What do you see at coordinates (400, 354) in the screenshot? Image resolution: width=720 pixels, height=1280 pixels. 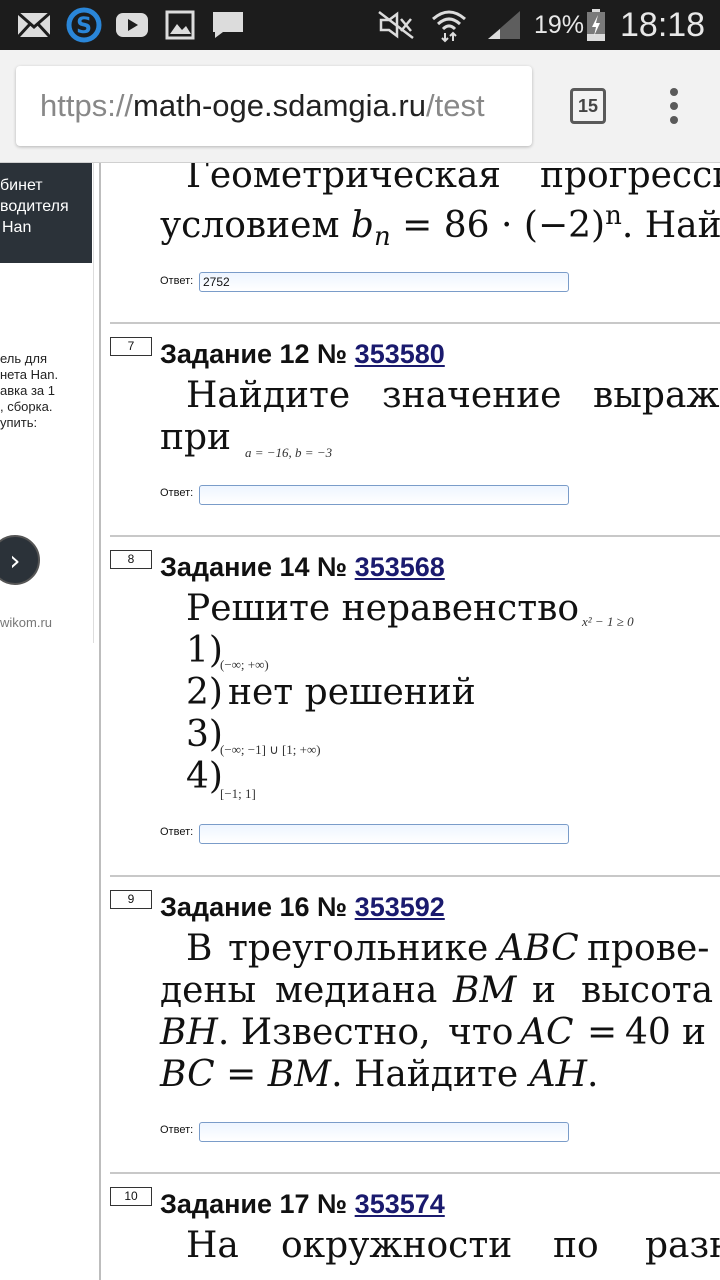 I see `task-link: 353580` at bounding box center [400, 354].